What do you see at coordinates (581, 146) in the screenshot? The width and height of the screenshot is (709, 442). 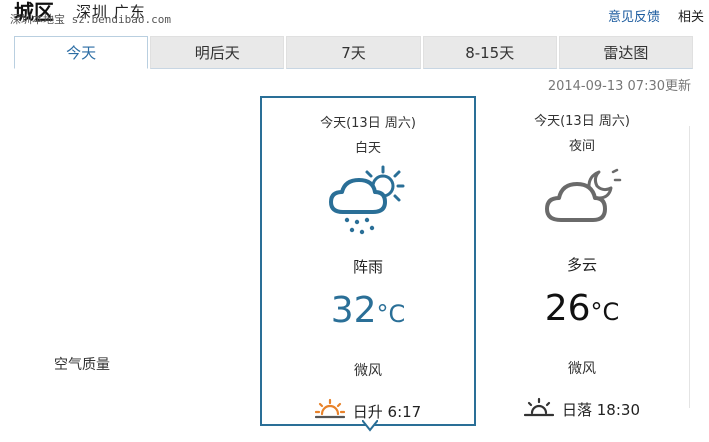 I see `night-period: 夜间` at bounding box center [581, 146].